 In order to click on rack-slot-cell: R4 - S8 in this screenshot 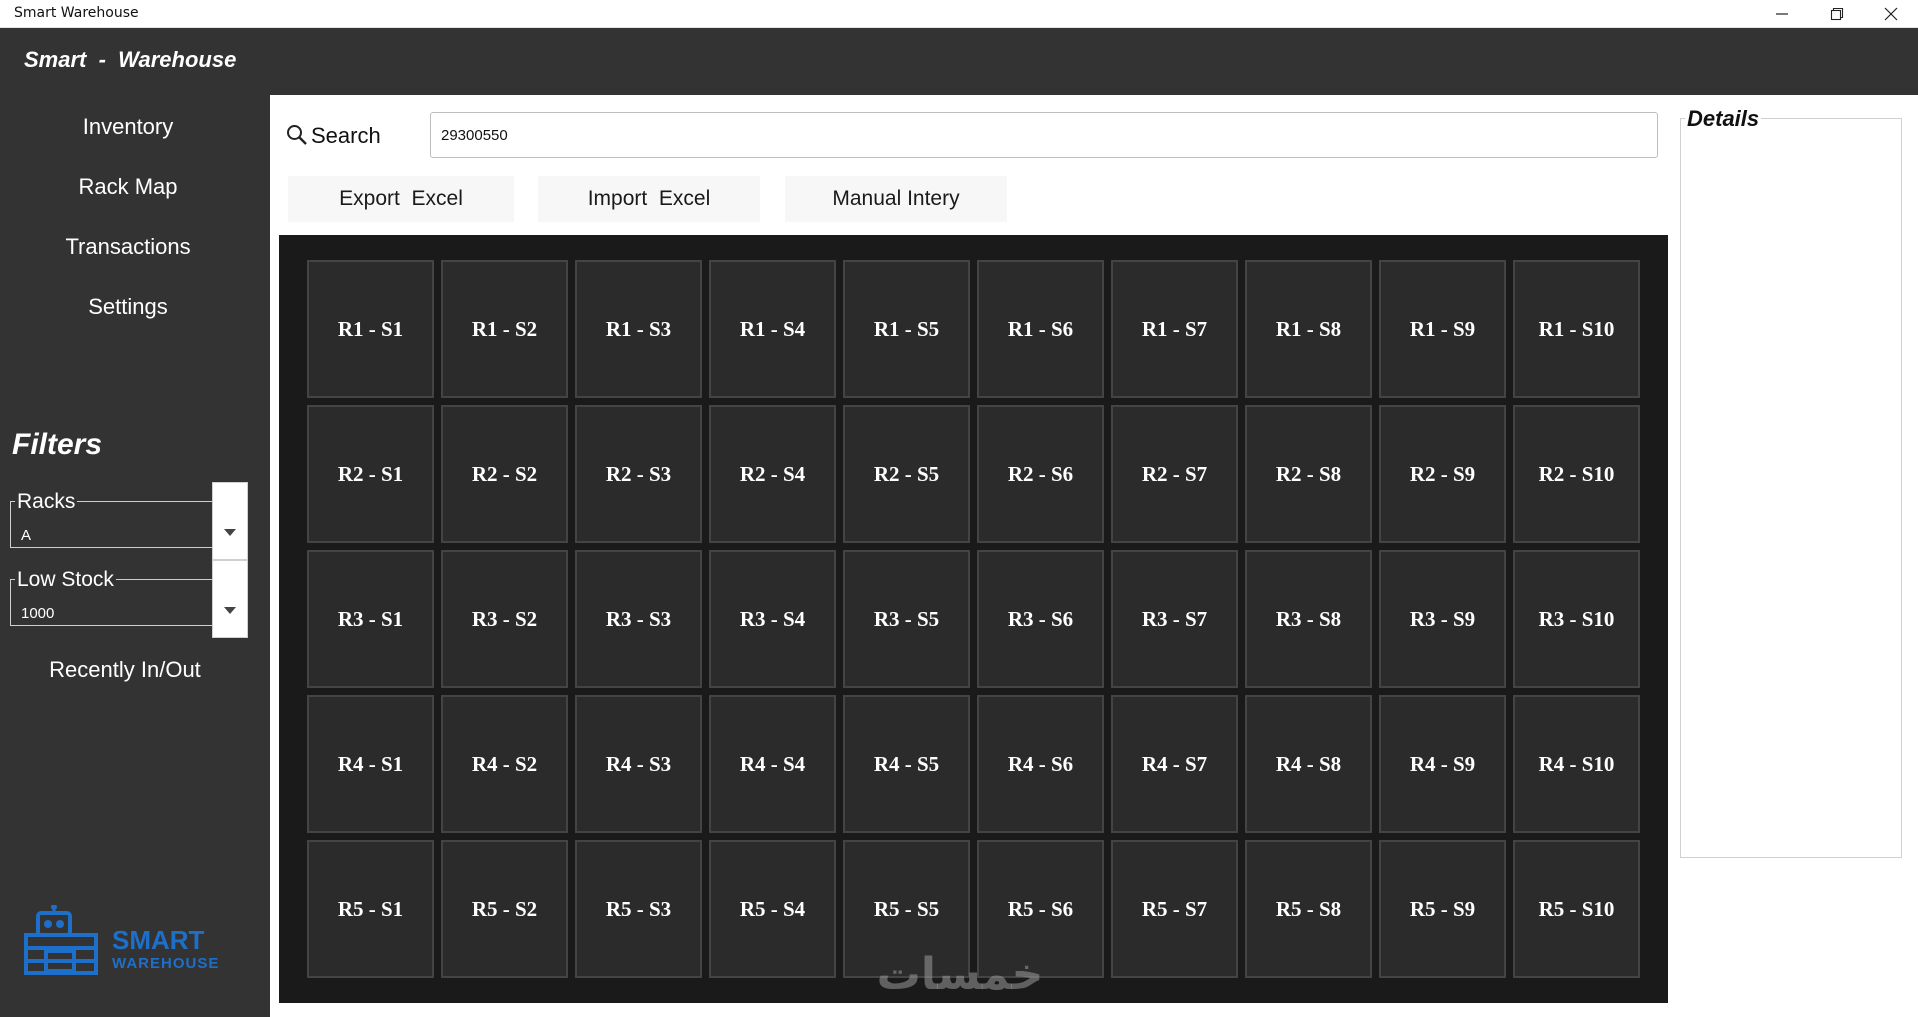, I will do `click(1308, 764)`.